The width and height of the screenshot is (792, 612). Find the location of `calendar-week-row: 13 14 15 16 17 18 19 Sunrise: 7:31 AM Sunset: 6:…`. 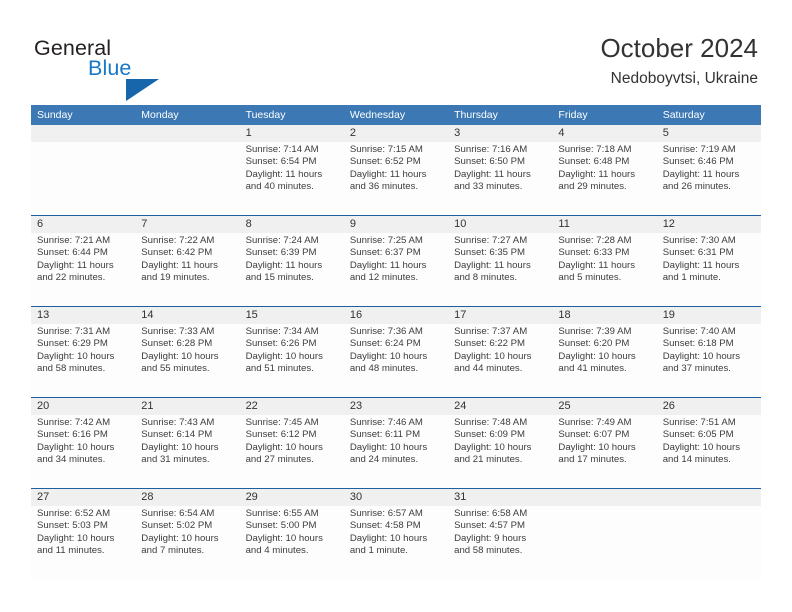

calendar-week-row: 13 14 15 16 17 18 19 Sunrise: 7:31 AM Sunset: 6:… is located at coordinates (396, 351).